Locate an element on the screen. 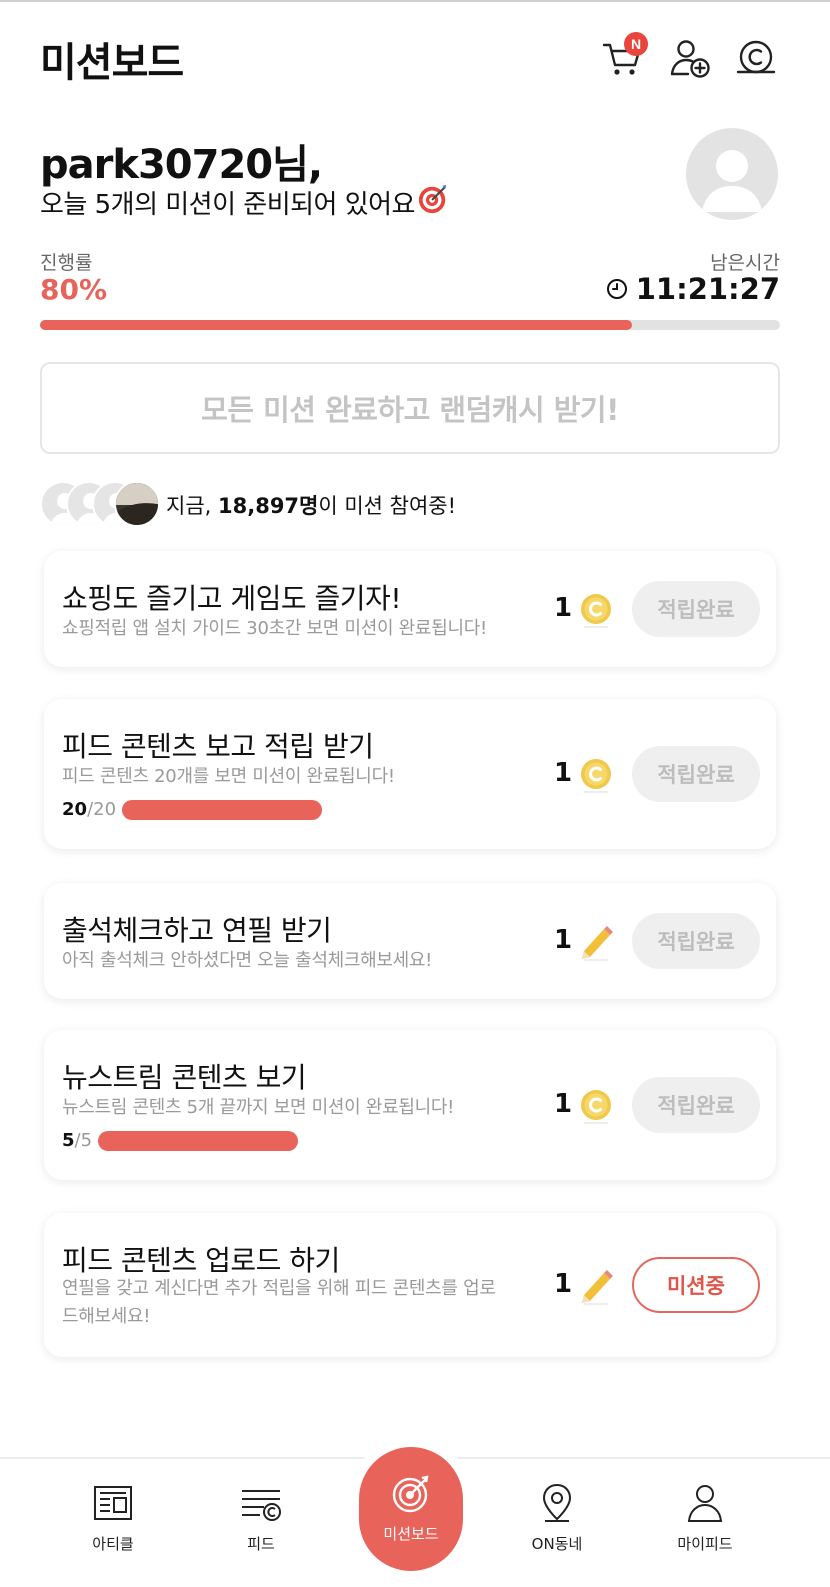  mission-description: 쇼핑적립 앱 설치 가이드 30초간 보면 미션이 완료됩니다! is located at coordinates (274, 628).